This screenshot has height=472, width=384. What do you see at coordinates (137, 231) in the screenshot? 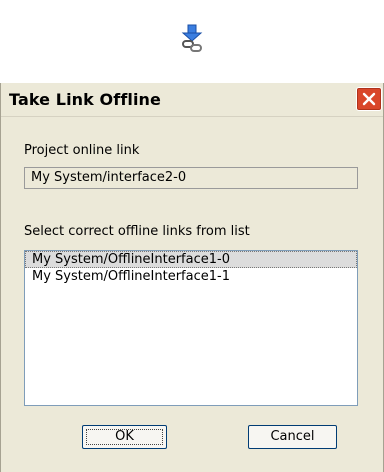
I see `select-offline-links-label: Select correct offline links from list` at bounding box center [137, 231].